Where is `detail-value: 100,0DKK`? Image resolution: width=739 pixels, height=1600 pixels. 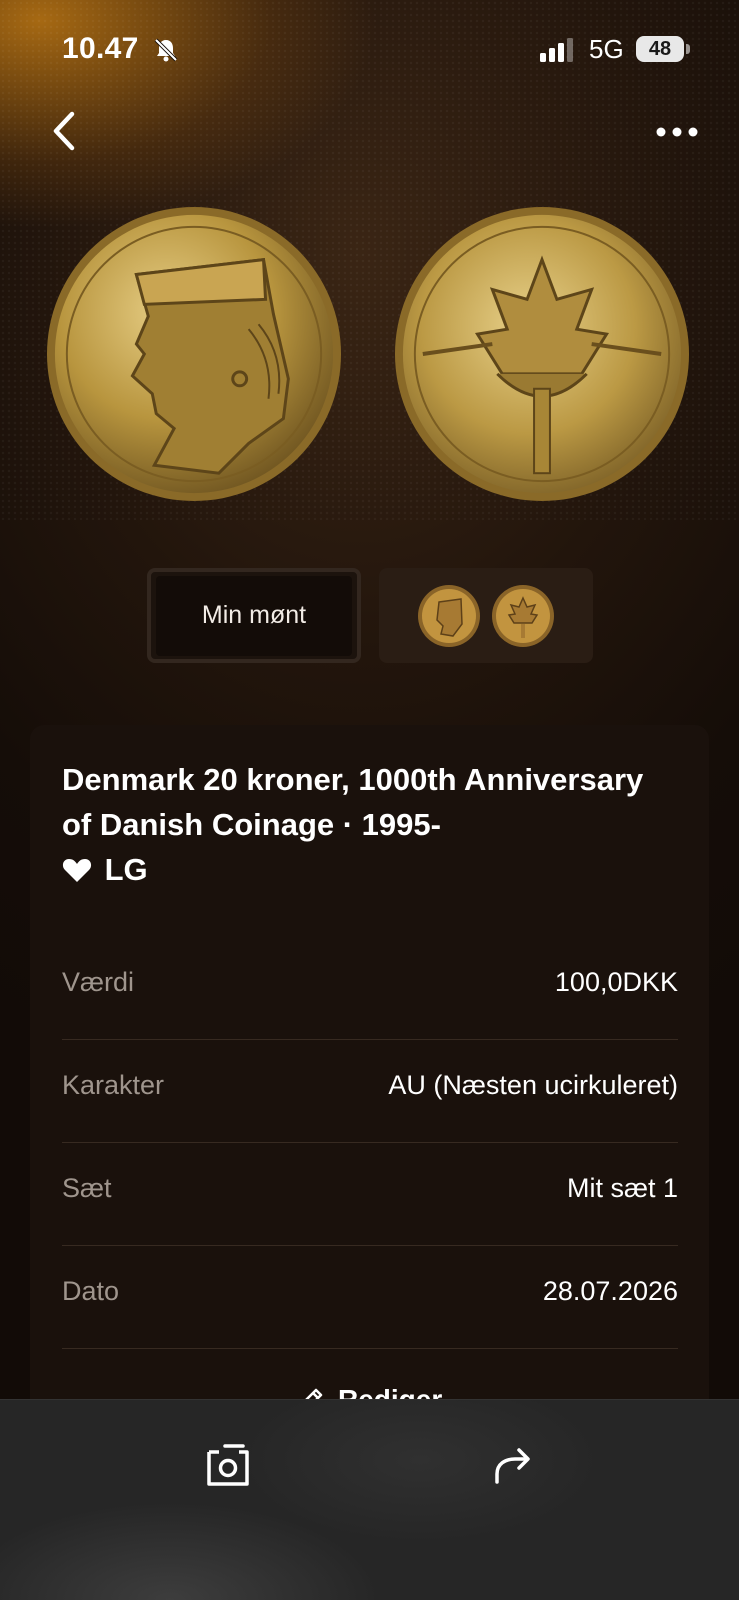
detail-value: 100,0DKK is located at coordinates (616, 982).